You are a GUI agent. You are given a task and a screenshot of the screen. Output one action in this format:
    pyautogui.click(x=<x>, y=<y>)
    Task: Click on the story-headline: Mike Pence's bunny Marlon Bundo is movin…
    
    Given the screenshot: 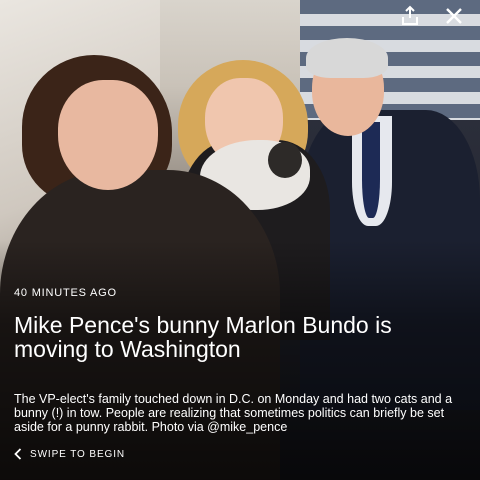 What is the action you would take?
    pyautogui.click(x=203, y=337)
    